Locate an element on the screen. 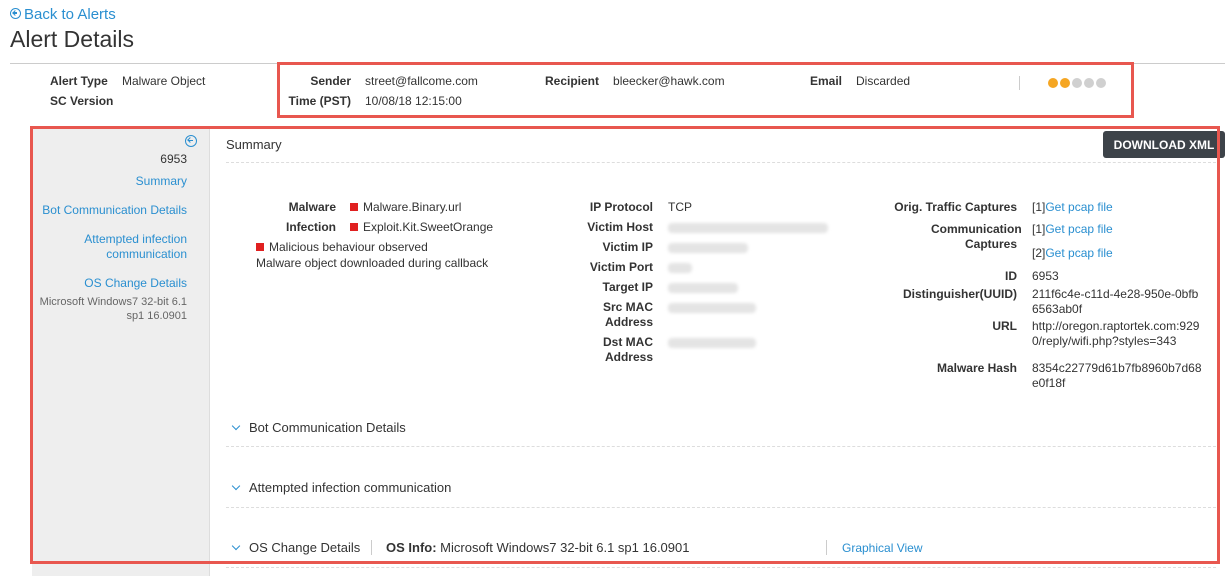 This screenshot has height=576, width=1229. victim-host-label: Victim Host is located at coordinates (620, 227).